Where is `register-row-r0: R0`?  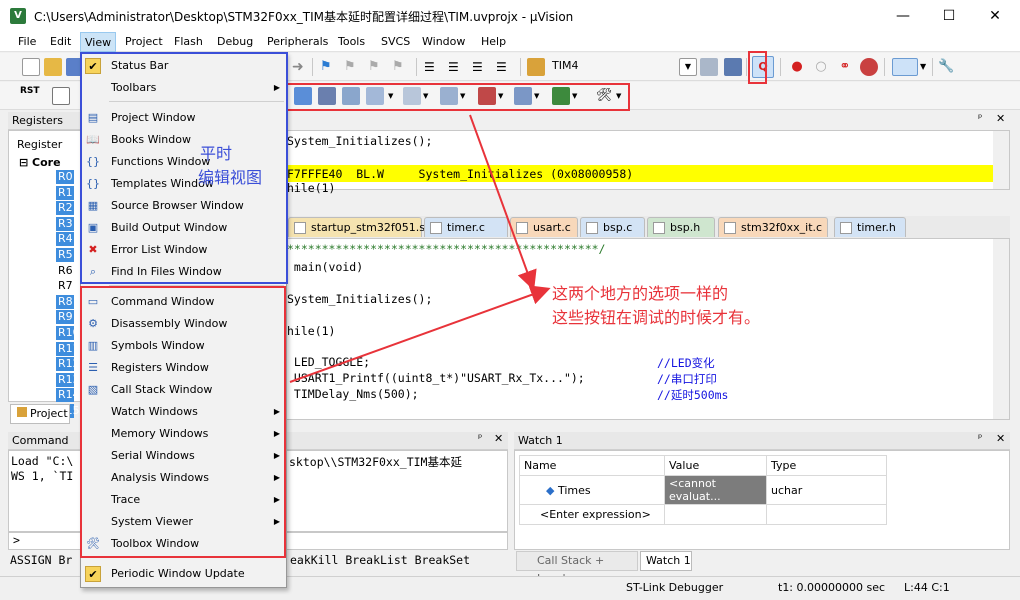
register-row-r0: R0 is located at coordinates (65, 177).